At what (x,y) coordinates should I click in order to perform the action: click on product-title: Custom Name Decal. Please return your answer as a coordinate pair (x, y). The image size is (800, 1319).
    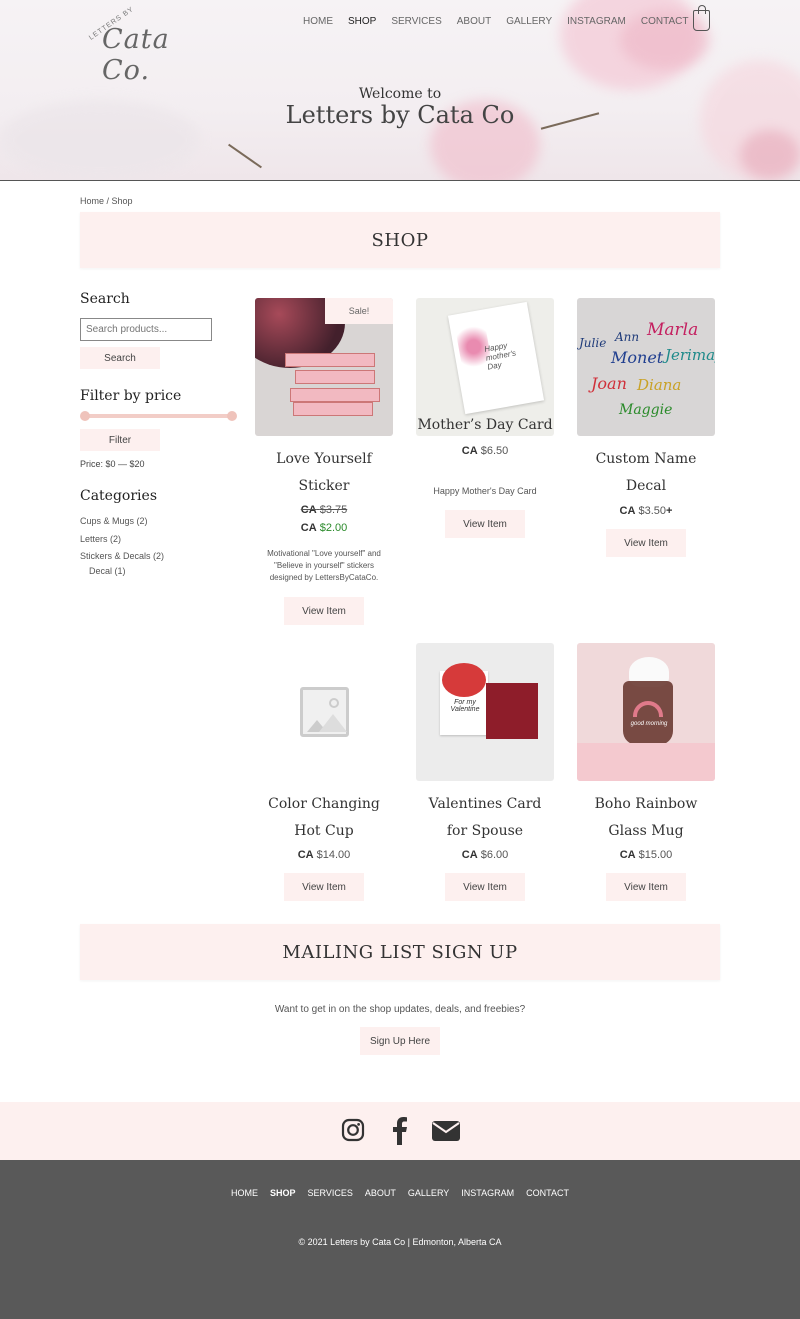
    Looking at the image, I should click on (646, 473).